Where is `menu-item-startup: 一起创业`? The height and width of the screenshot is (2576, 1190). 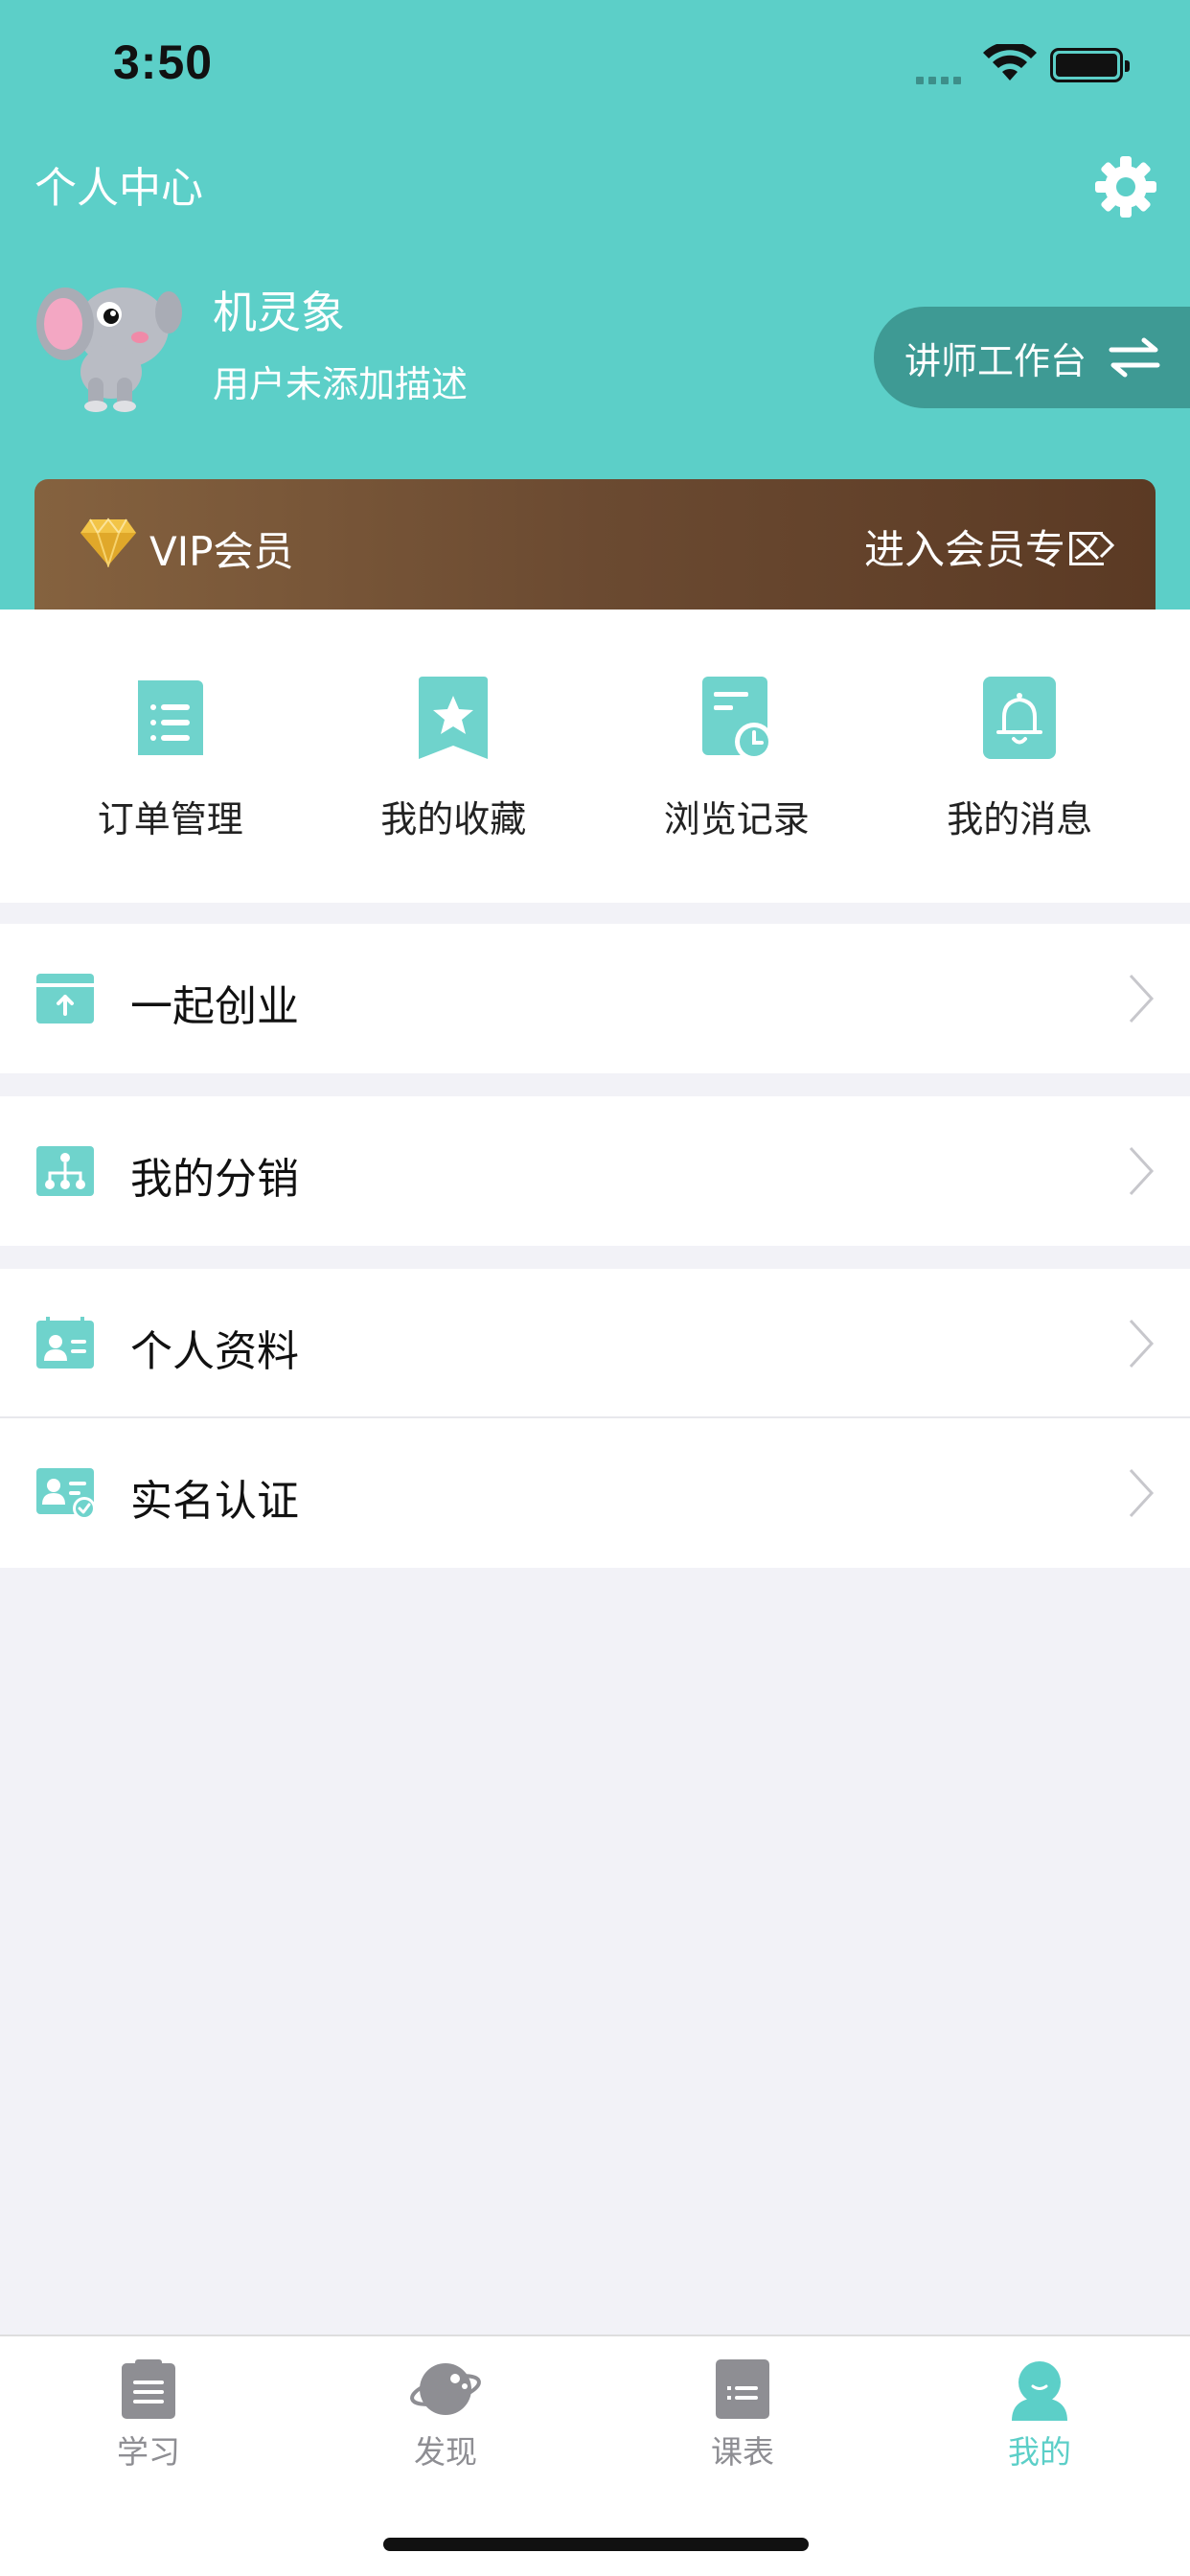
menu-item-startup: 一起创业 is located at coordinates (595, 998).